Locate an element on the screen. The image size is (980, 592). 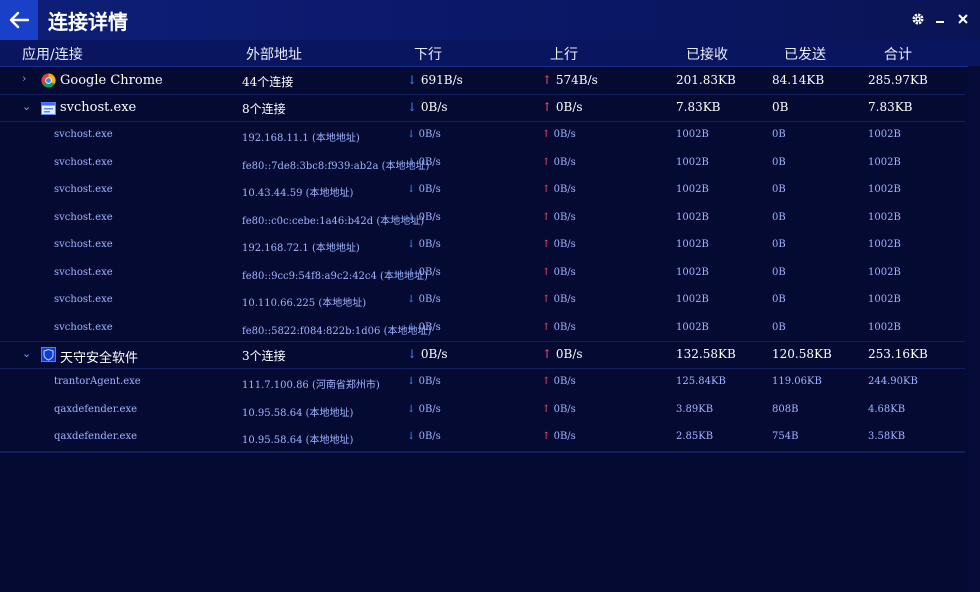
connection-name: qaxdefender.exe is located at coordinates (96, 409).